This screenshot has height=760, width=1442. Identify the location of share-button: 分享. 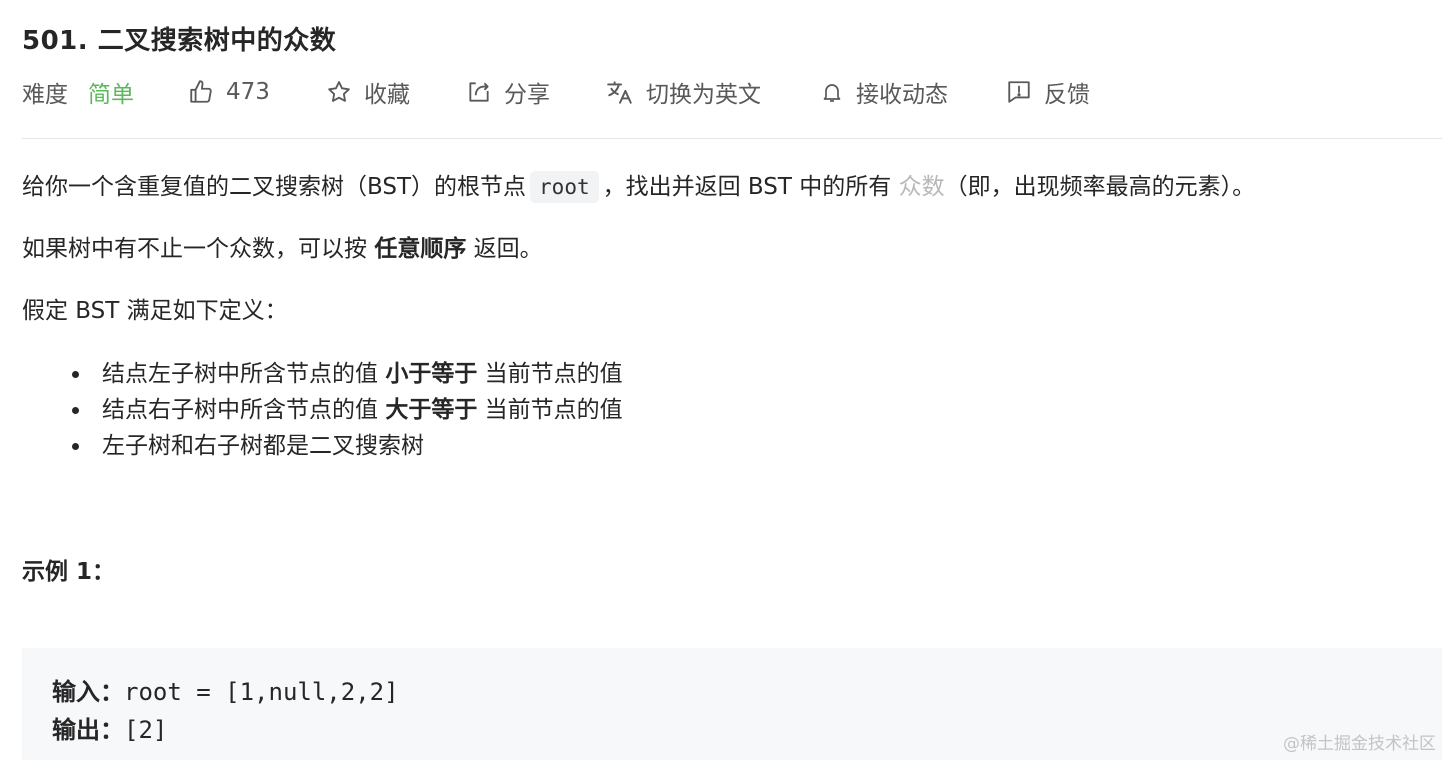
(508, 92).